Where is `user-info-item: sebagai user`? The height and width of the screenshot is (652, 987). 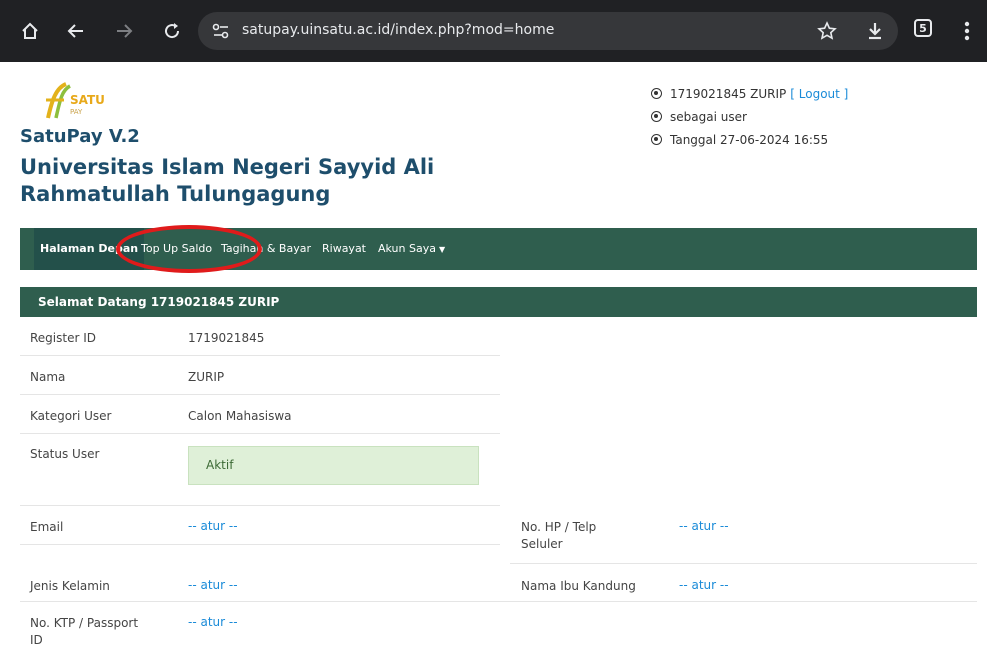 user-info-item: sebagai user is located at coordinates (749, 116).